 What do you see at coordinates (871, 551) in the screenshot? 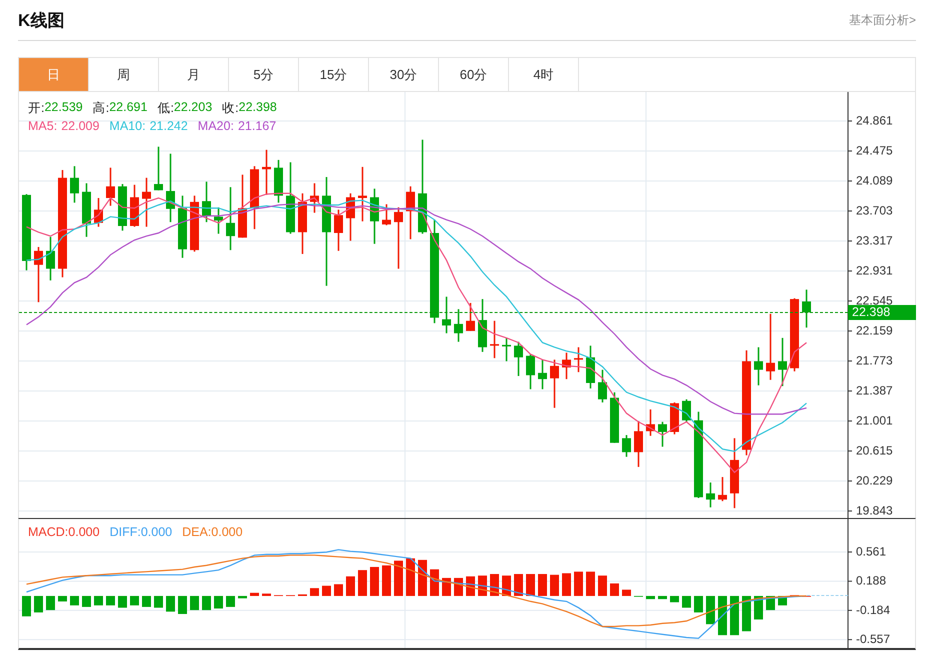
I see `axis-label: 0.561` at bounding box center [871, 551].